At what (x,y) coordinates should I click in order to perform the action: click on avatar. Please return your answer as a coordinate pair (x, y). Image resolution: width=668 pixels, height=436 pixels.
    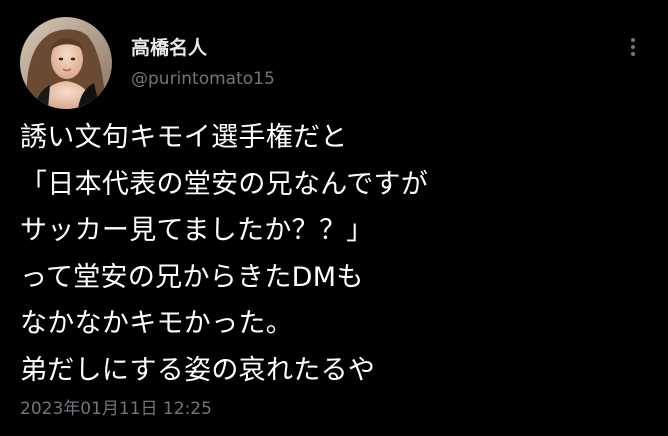
    Looking at the image, I should click on (66, 63).